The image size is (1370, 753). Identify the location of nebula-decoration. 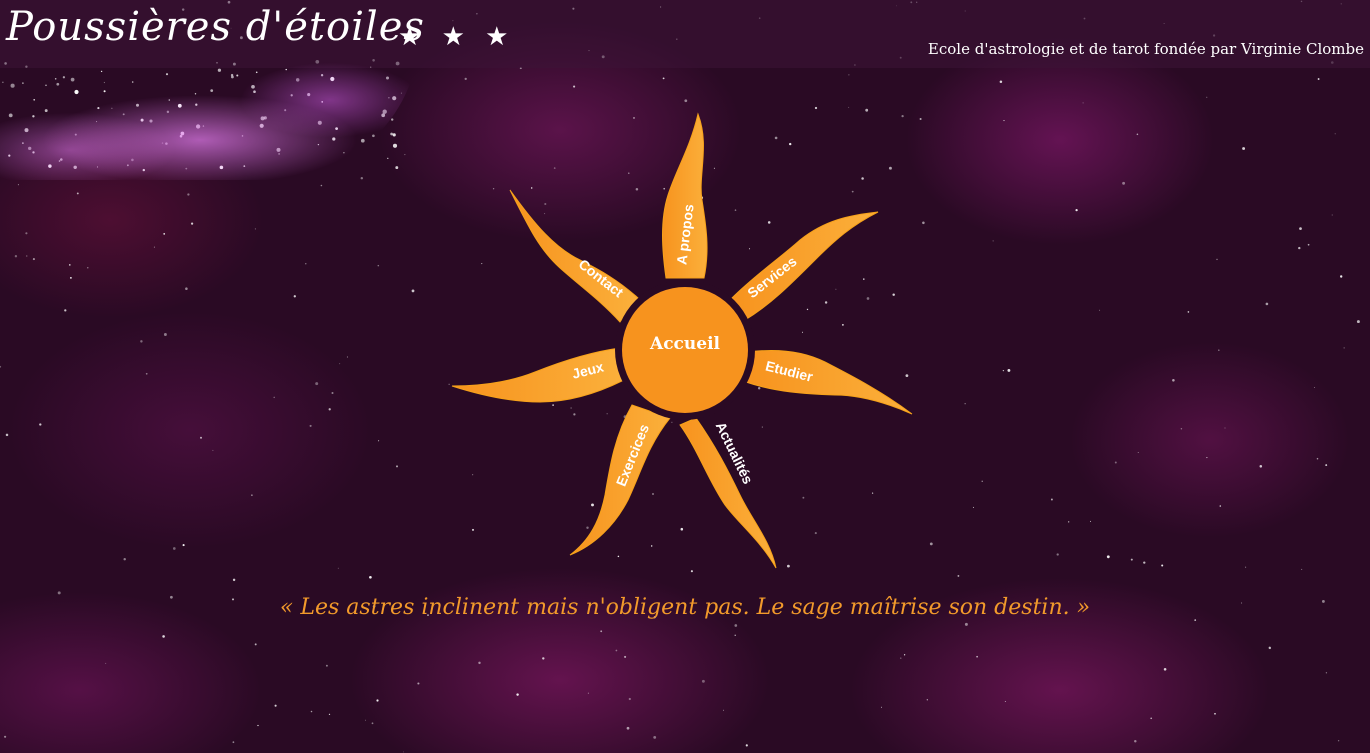
(210, 105).